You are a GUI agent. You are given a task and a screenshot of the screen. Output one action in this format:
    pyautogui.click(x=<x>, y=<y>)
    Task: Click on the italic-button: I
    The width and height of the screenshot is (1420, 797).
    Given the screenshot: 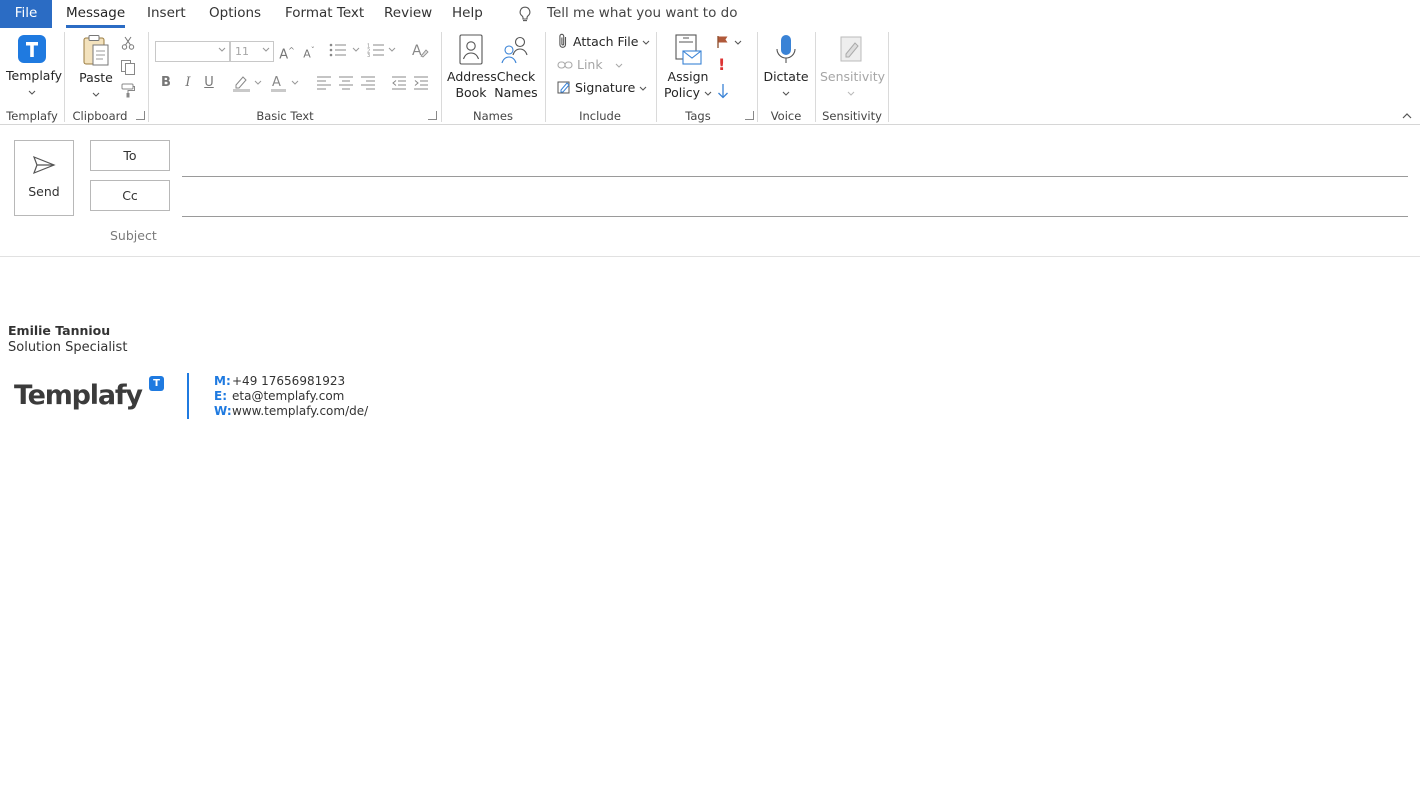 What is the action you would take?
    pyautogui.click(x=188, y=83)
    